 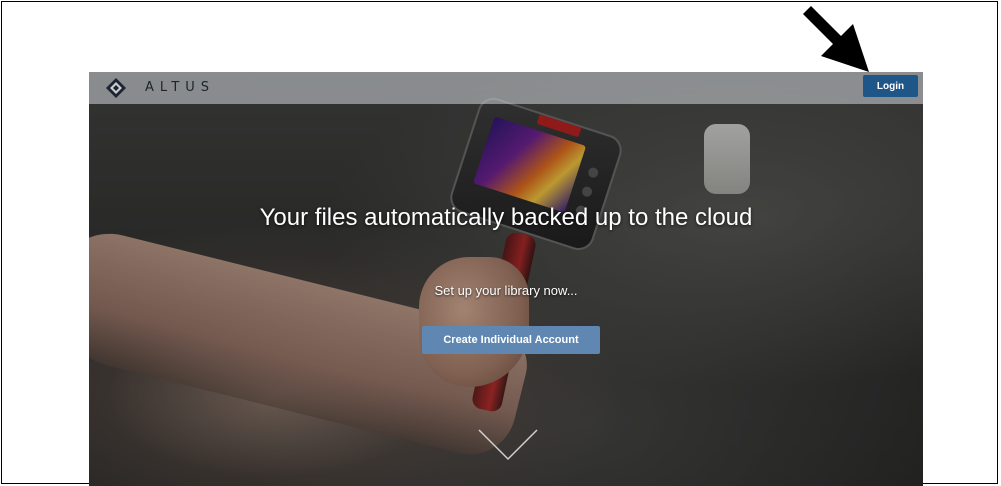 I want to click on top-navbar: ALTUS Login, so click(x=506, y=88).